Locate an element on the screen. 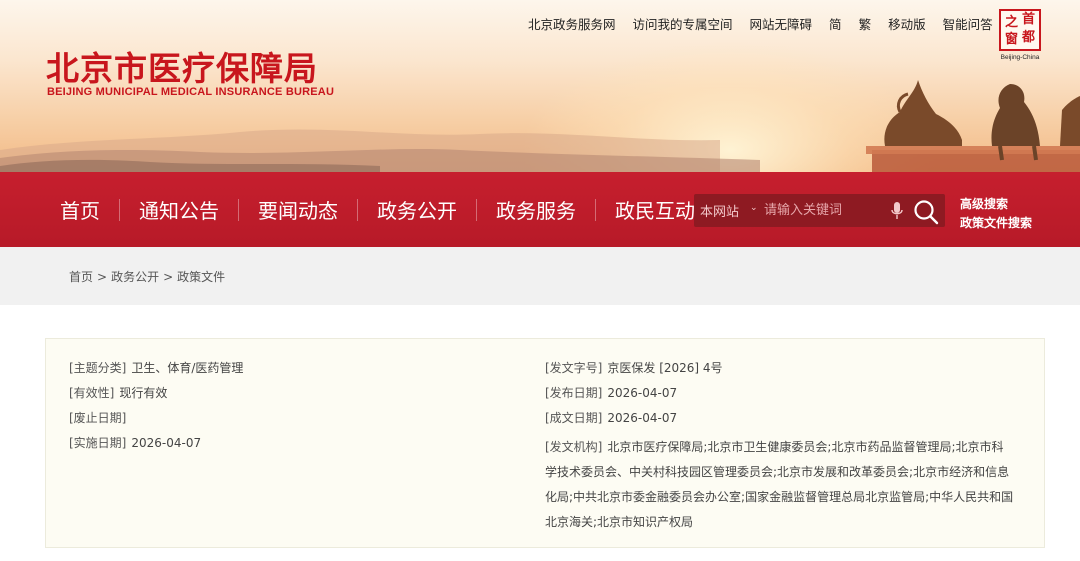  top-link-traditional: 繁 is located at coordinates (865, 23).